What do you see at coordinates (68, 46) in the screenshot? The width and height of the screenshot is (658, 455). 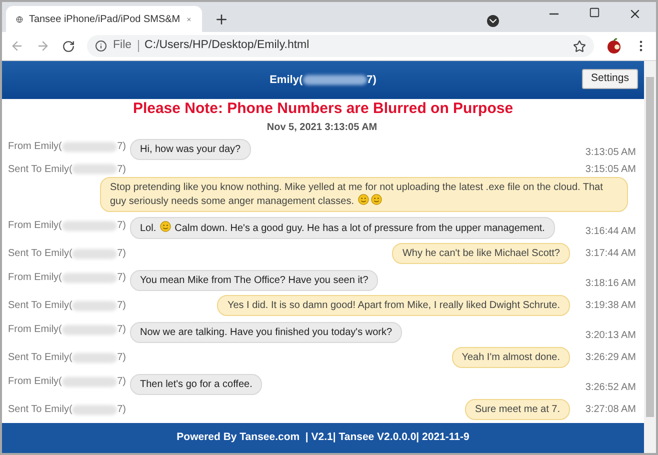 I see `reload-icon` at bounding box center [68, 46].